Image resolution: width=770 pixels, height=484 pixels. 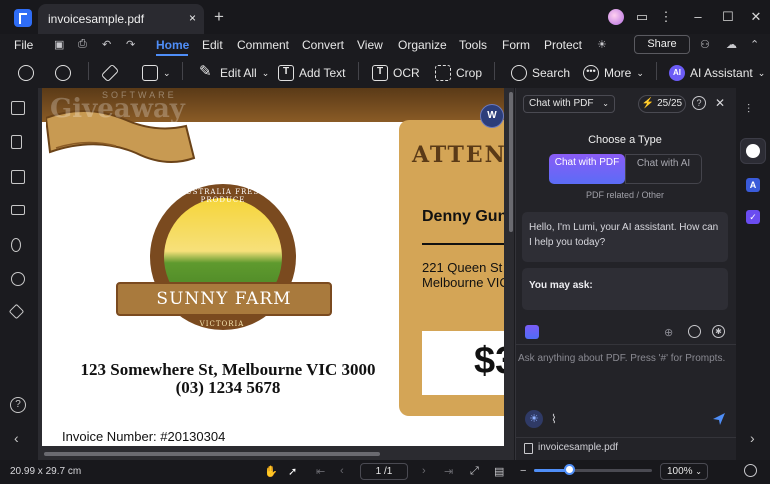 I want to click on cloud-upload-icon: ☁, so click(x=731, y=44).